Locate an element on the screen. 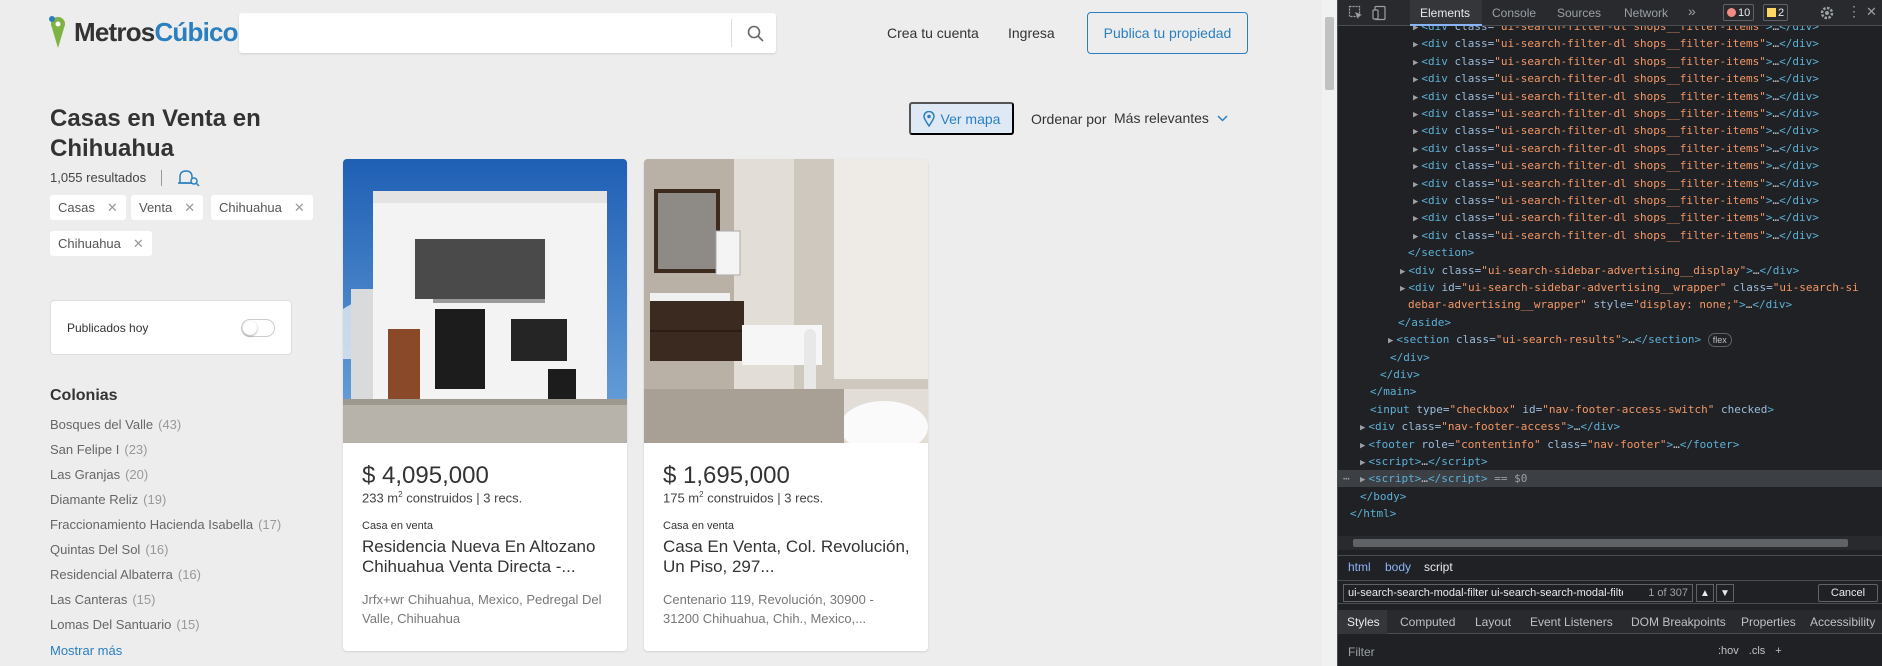 This screenshot has height=666, width=1882. colonia-link: San Felipe I (23) is located at coordinates (165, 453).